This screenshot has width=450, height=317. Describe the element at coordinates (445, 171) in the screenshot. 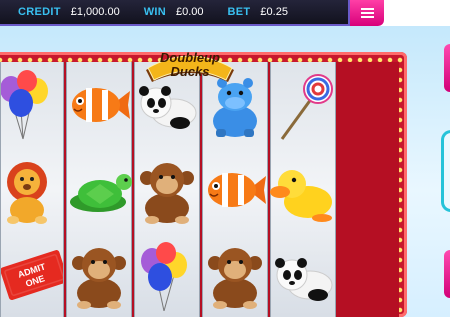

I see `spin-button` at that location.